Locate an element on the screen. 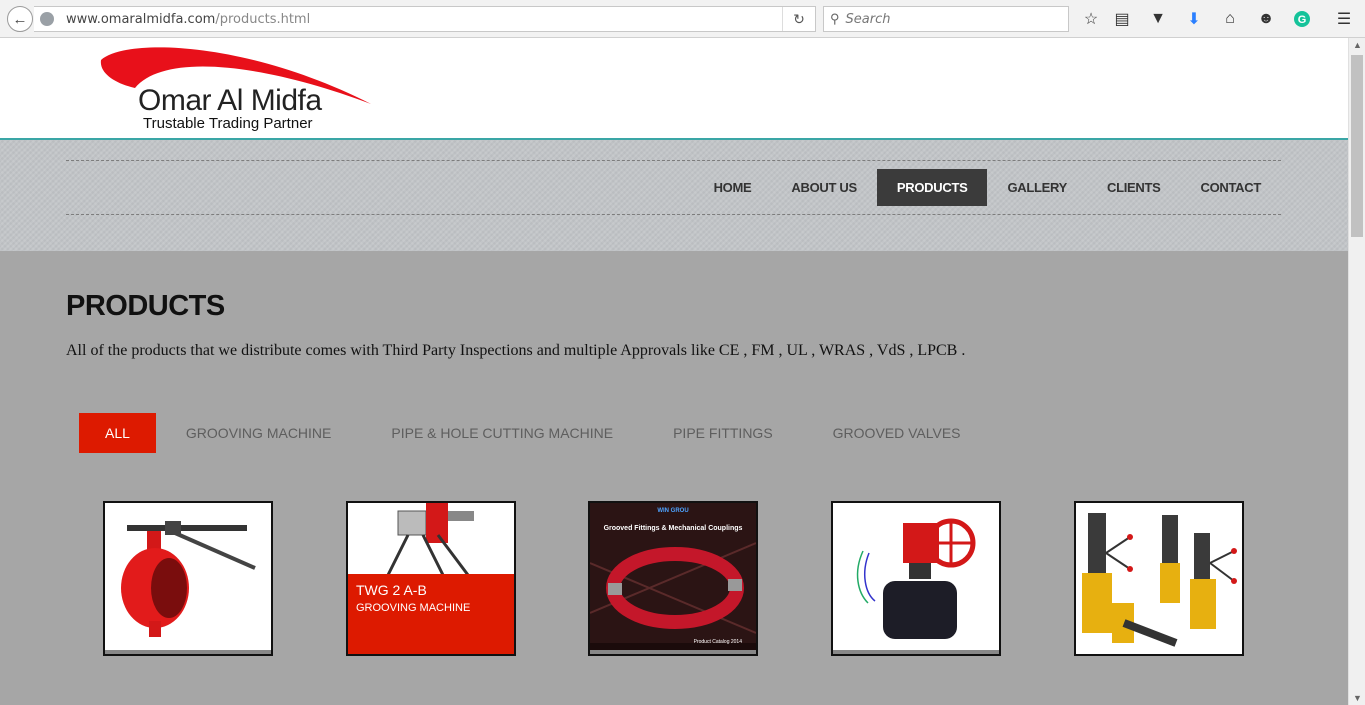 Image resolution: width=1365 pixels, height=705 pixels. bookmark-star-icon: ☆ is located at coordinates (1091, 19).